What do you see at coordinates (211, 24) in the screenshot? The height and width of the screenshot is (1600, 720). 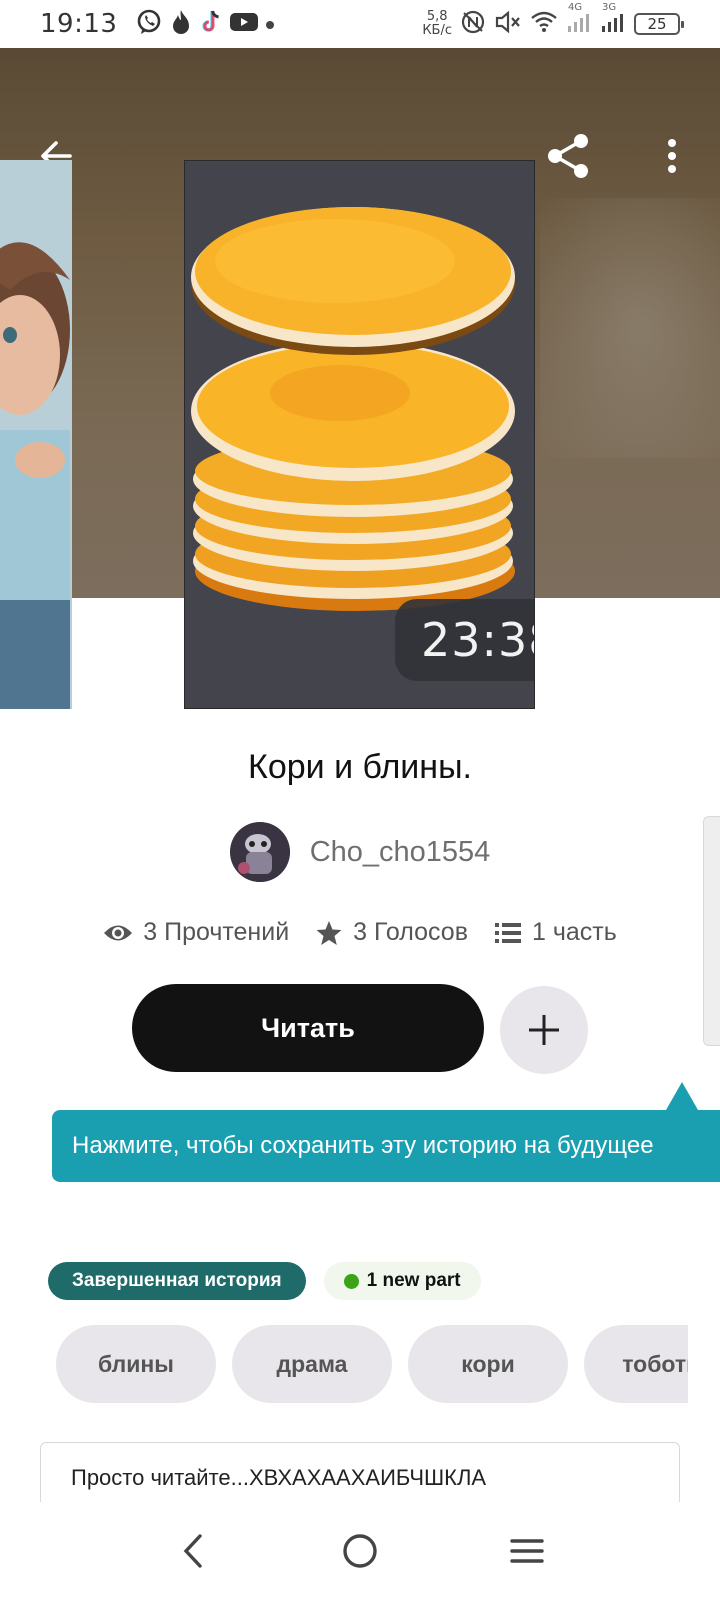 I see `tiktok-icon` at bounding box center [211, 24].